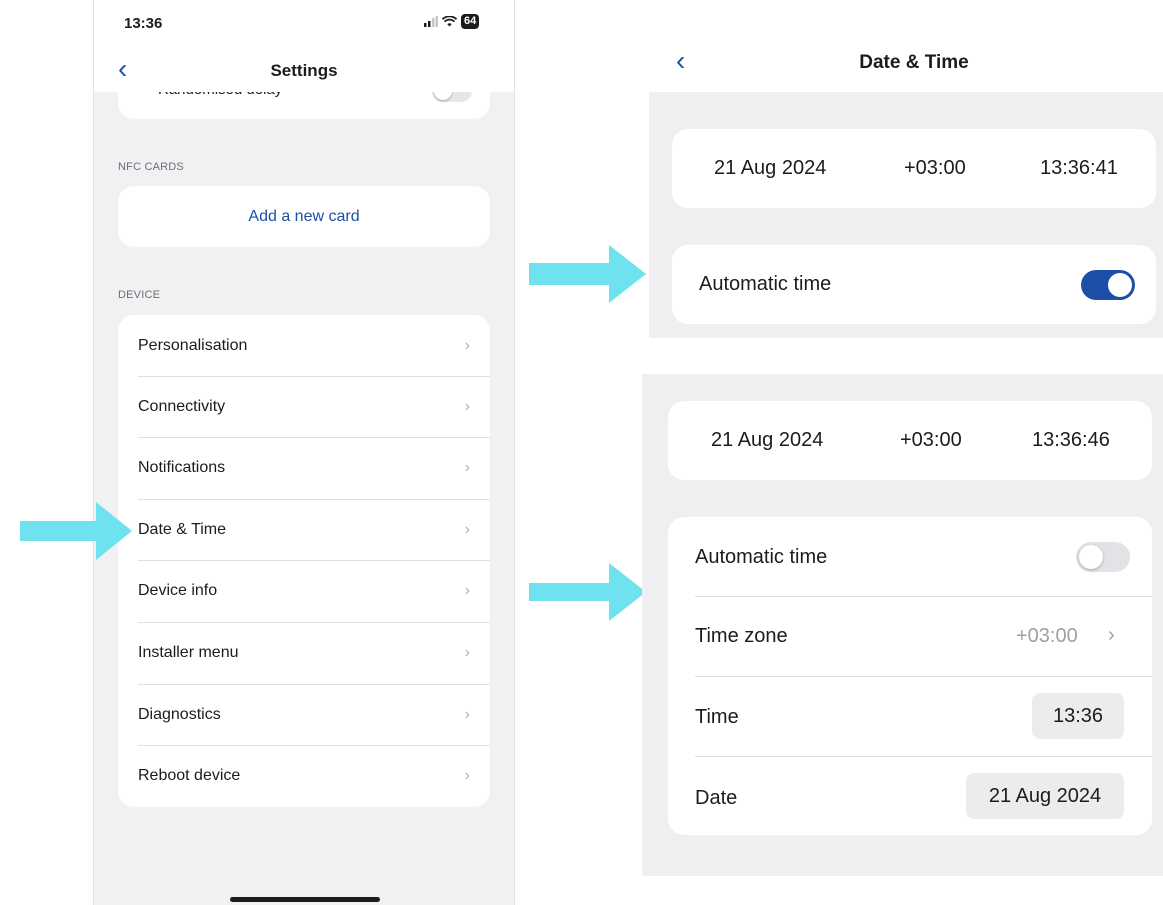 Image resolution: width=1163 pixels, height=905 pixels. Describe the element at coordinates (220, 89) in the screenshot. I see `randomised-delay-label: Randomised delay` at that location.